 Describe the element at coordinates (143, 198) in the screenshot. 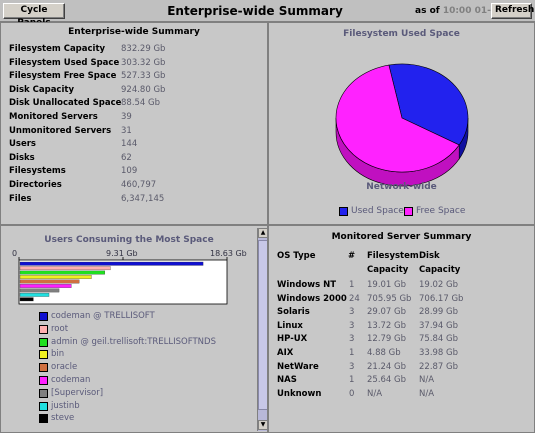

I see `summary-value: 6,347,145` at that location.